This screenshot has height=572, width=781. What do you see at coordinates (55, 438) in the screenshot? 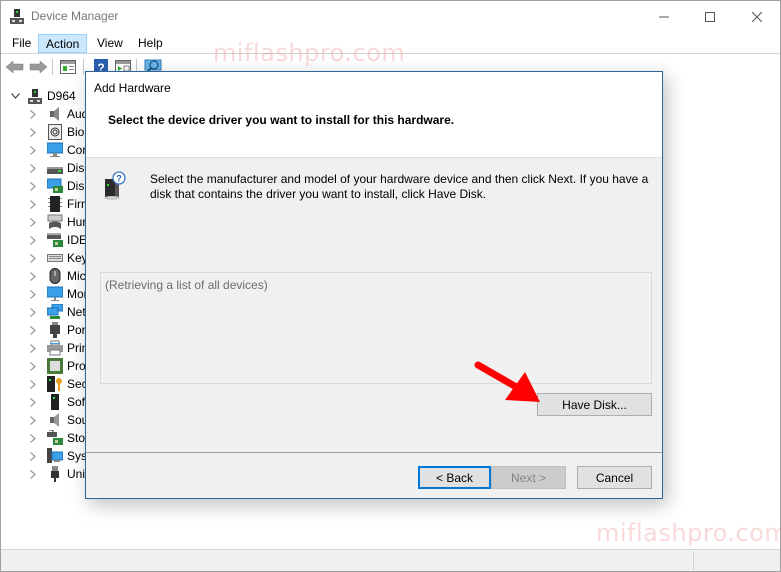
I see `storage-controller-icon` at bounding box center [55, 438].